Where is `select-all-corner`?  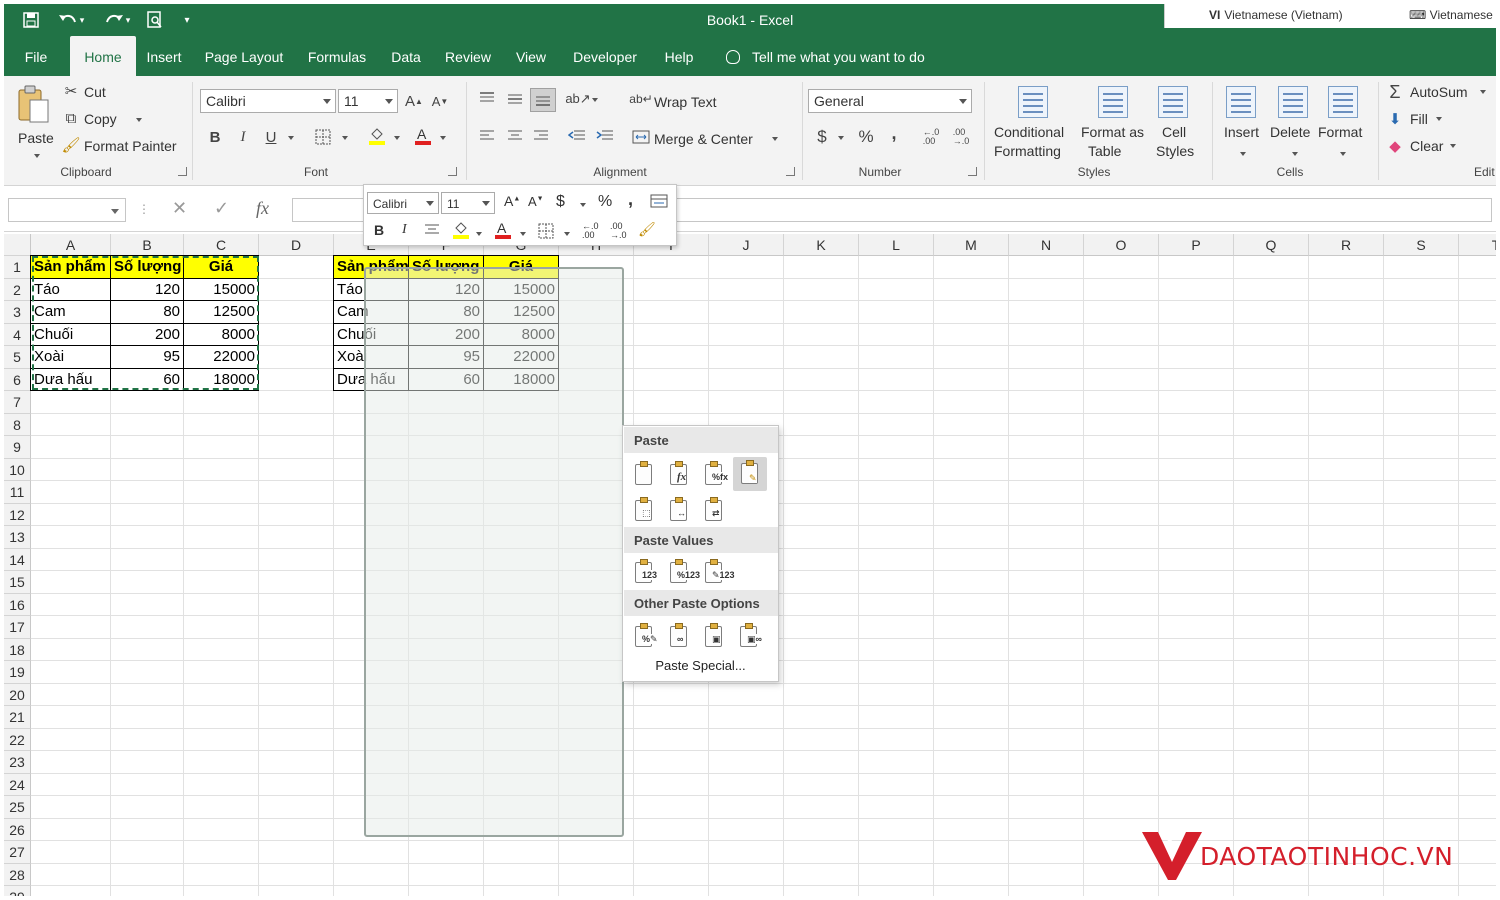
select-all-corner is located at coordinates (17, 245).